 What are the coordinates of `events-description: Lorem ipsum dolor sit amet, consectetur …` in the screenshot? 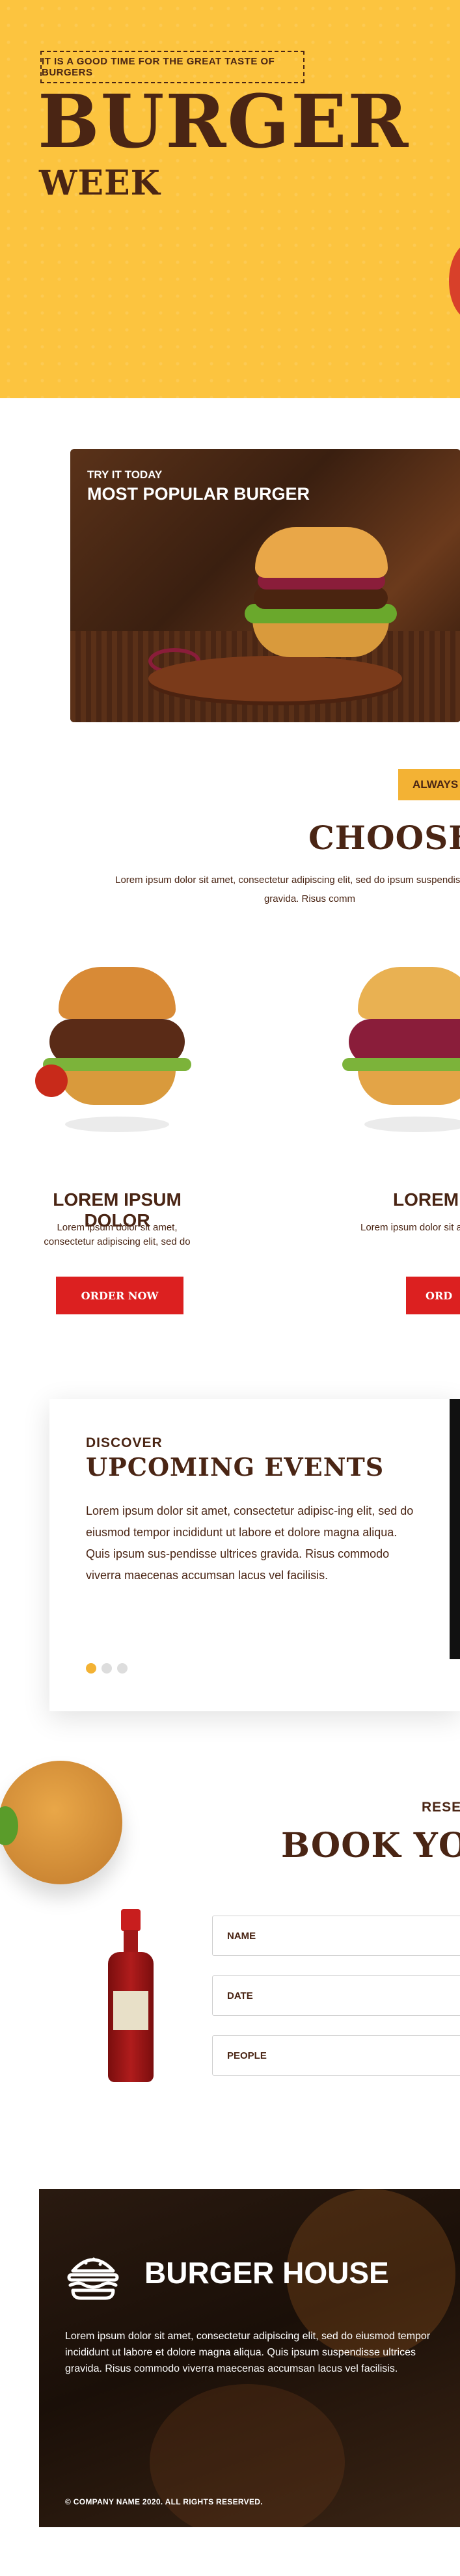 It's located at (250, 1543).